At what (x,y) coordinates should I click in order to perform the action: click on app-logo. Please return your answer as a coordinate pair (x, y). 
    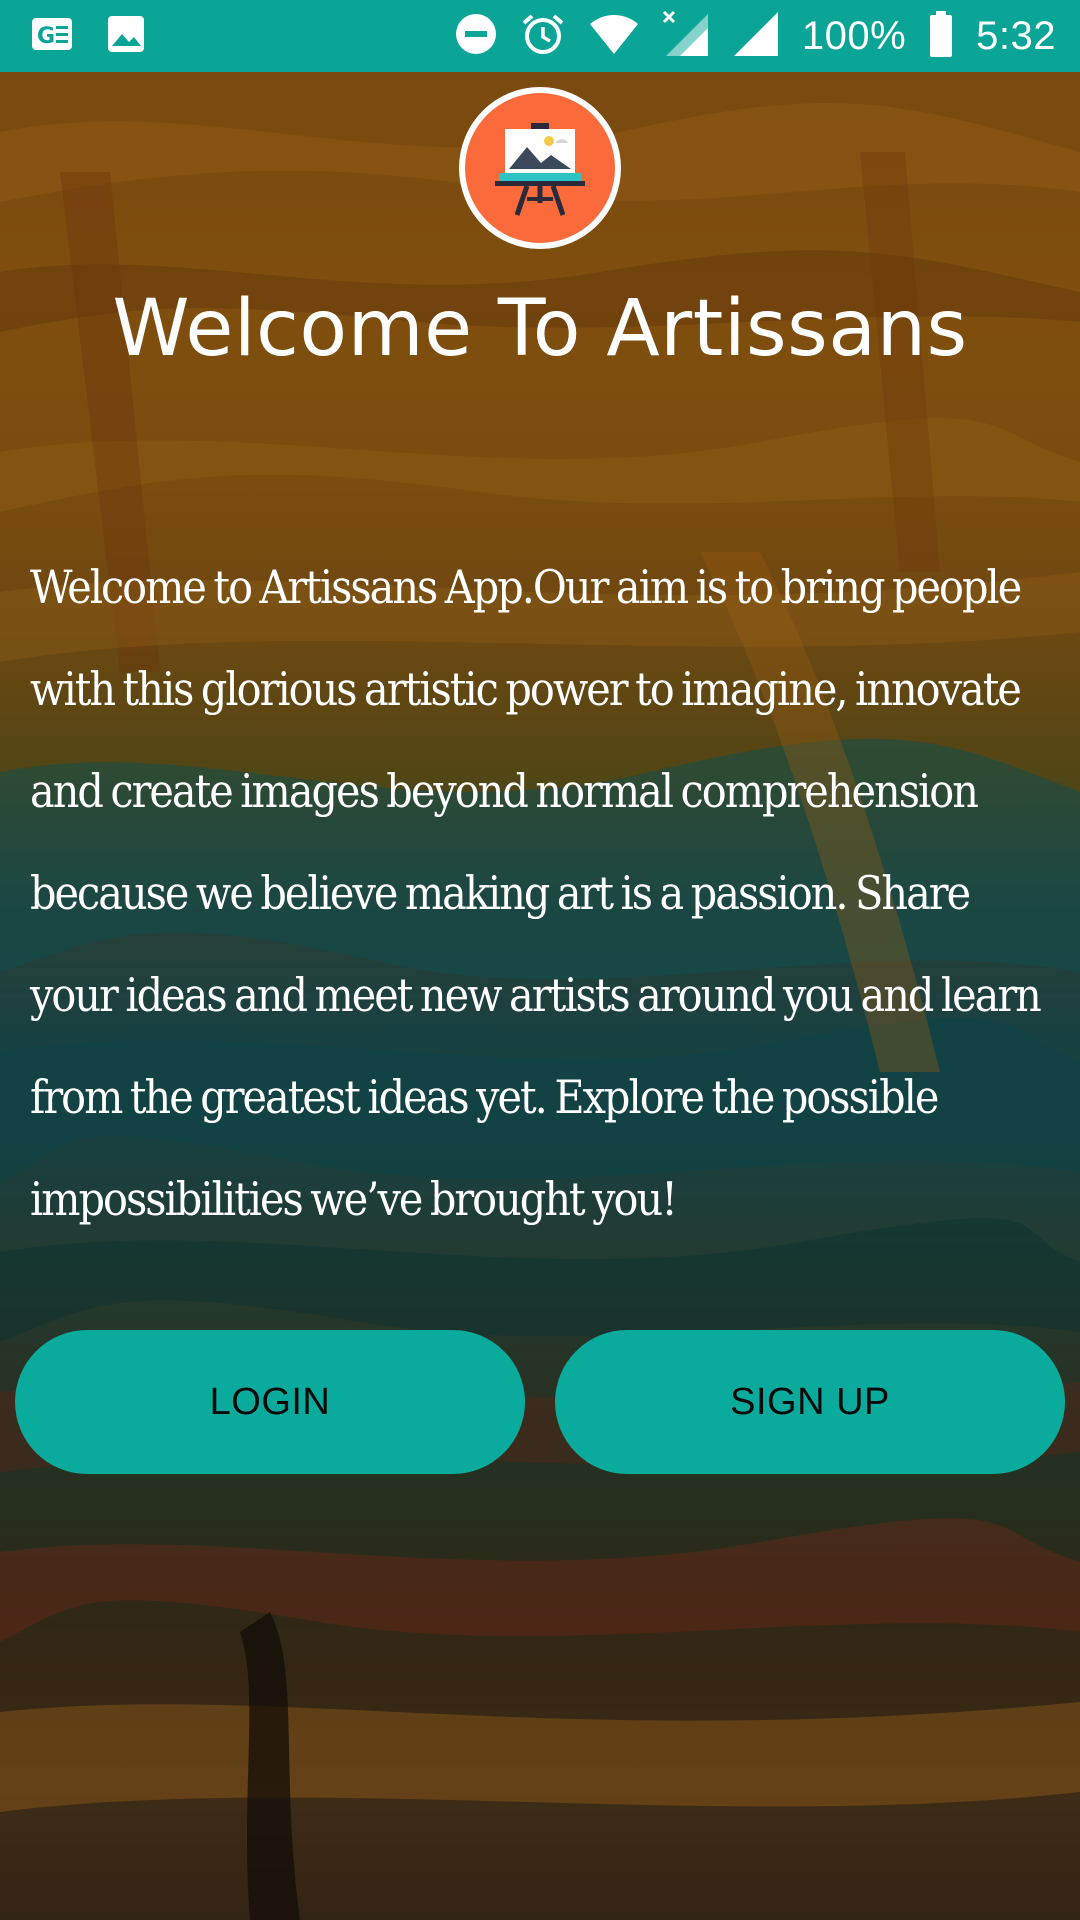
    Looking at the image, I should click on (540, 168).